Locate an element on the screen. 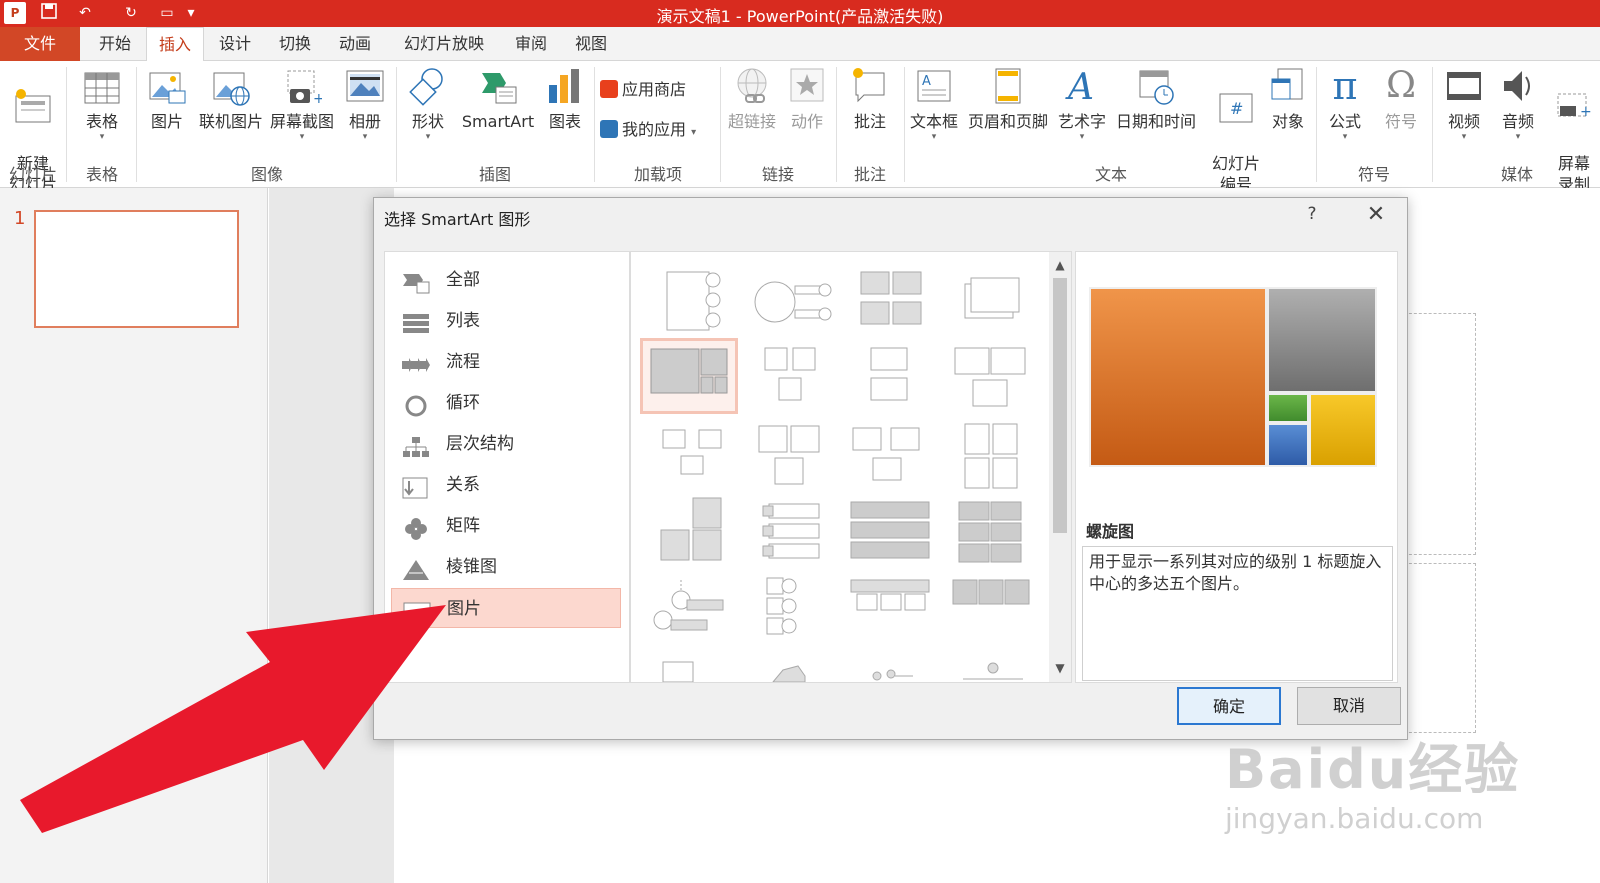 This screenshot has height=883, width=1600. preview-description: 用于显示一系列其对应的级别 1 标题旋入中心的多达五个图片。 is located at coordinates (1237, 613).